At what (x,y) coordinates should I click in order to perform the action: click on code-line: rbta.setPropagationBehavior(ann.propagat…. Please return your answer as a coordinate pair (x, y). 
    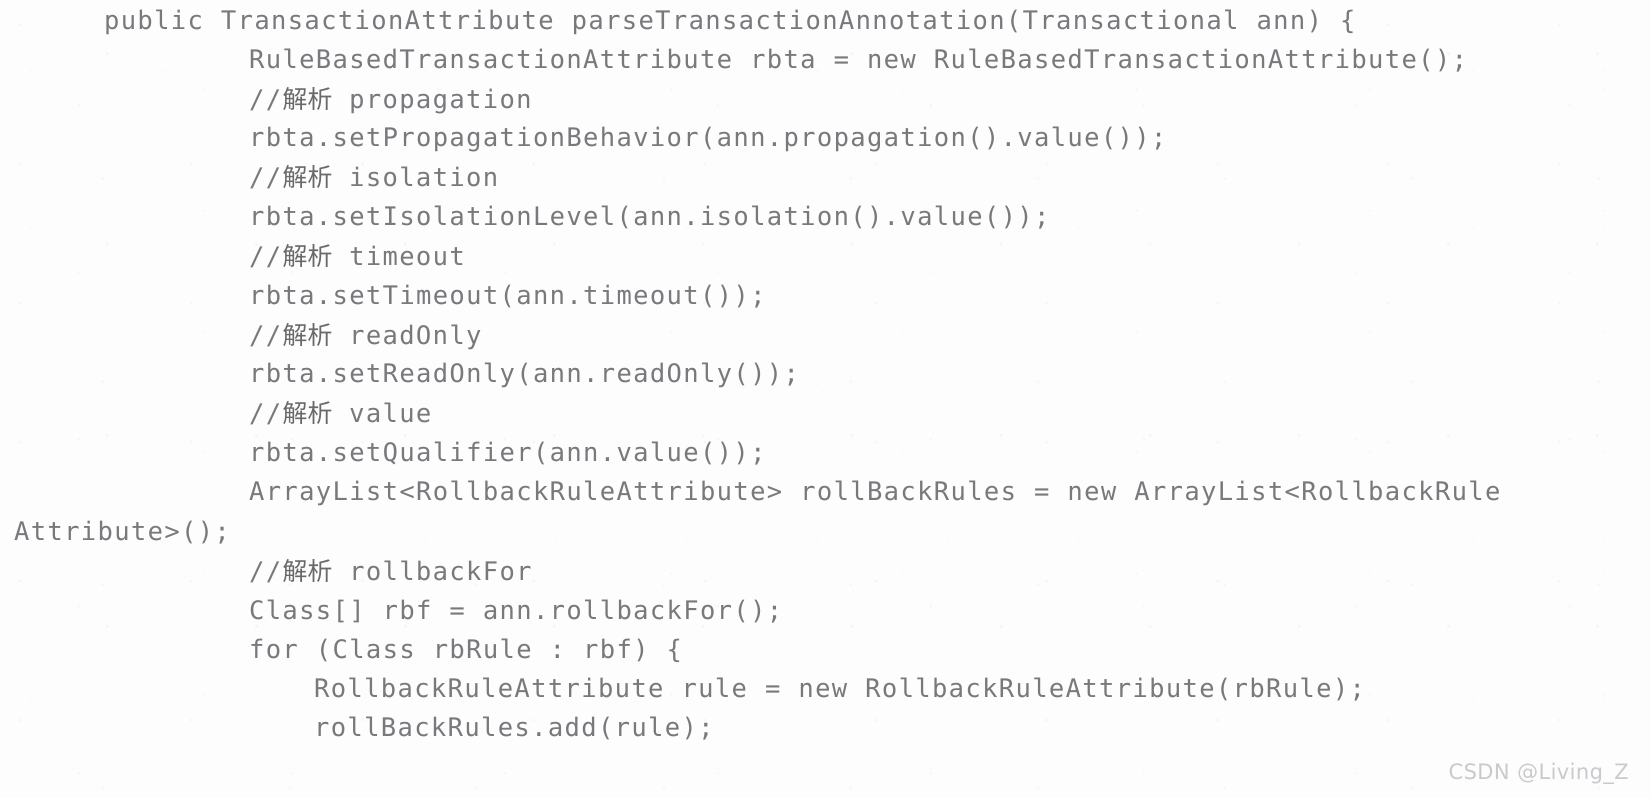
    Looking at the image, I should click on (708, 138).